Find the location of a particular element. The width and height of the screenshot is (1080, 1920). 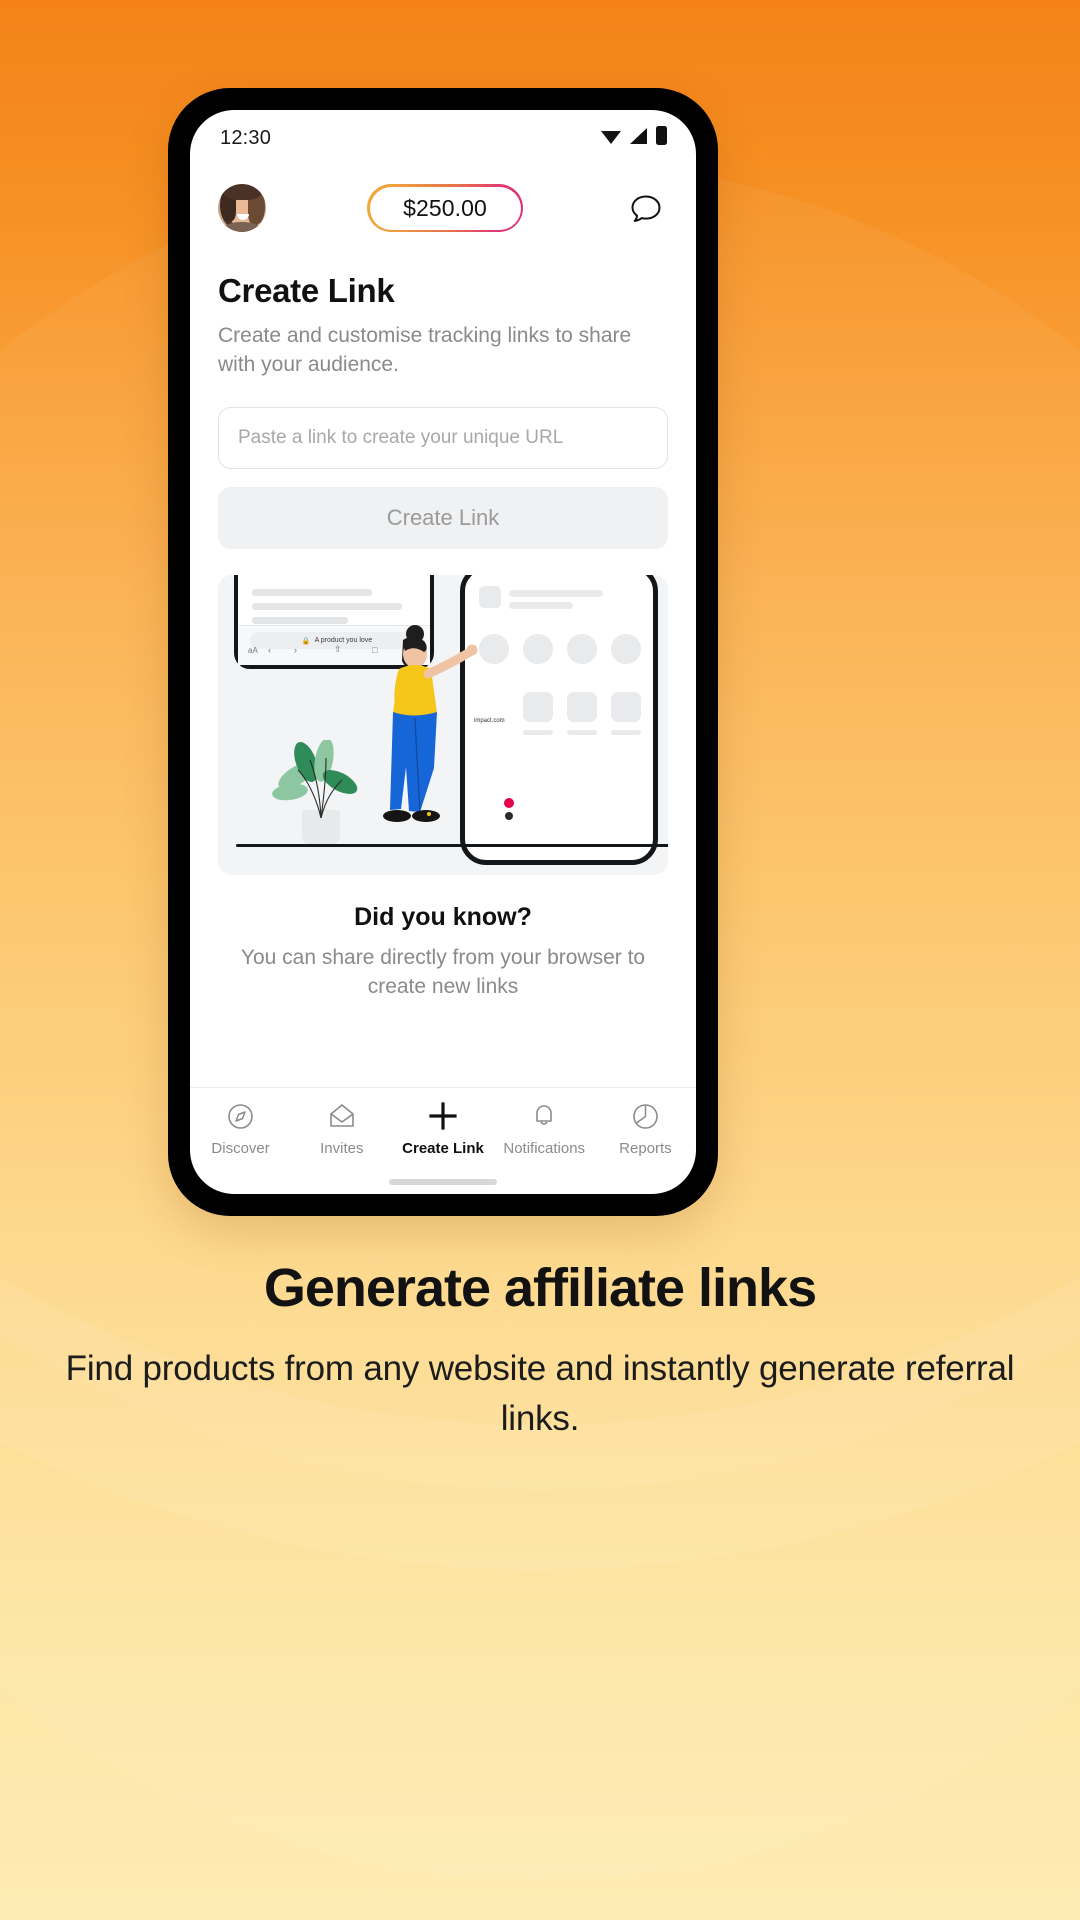

tab-label-reports: Reports is located at coordinates (645, 1148).